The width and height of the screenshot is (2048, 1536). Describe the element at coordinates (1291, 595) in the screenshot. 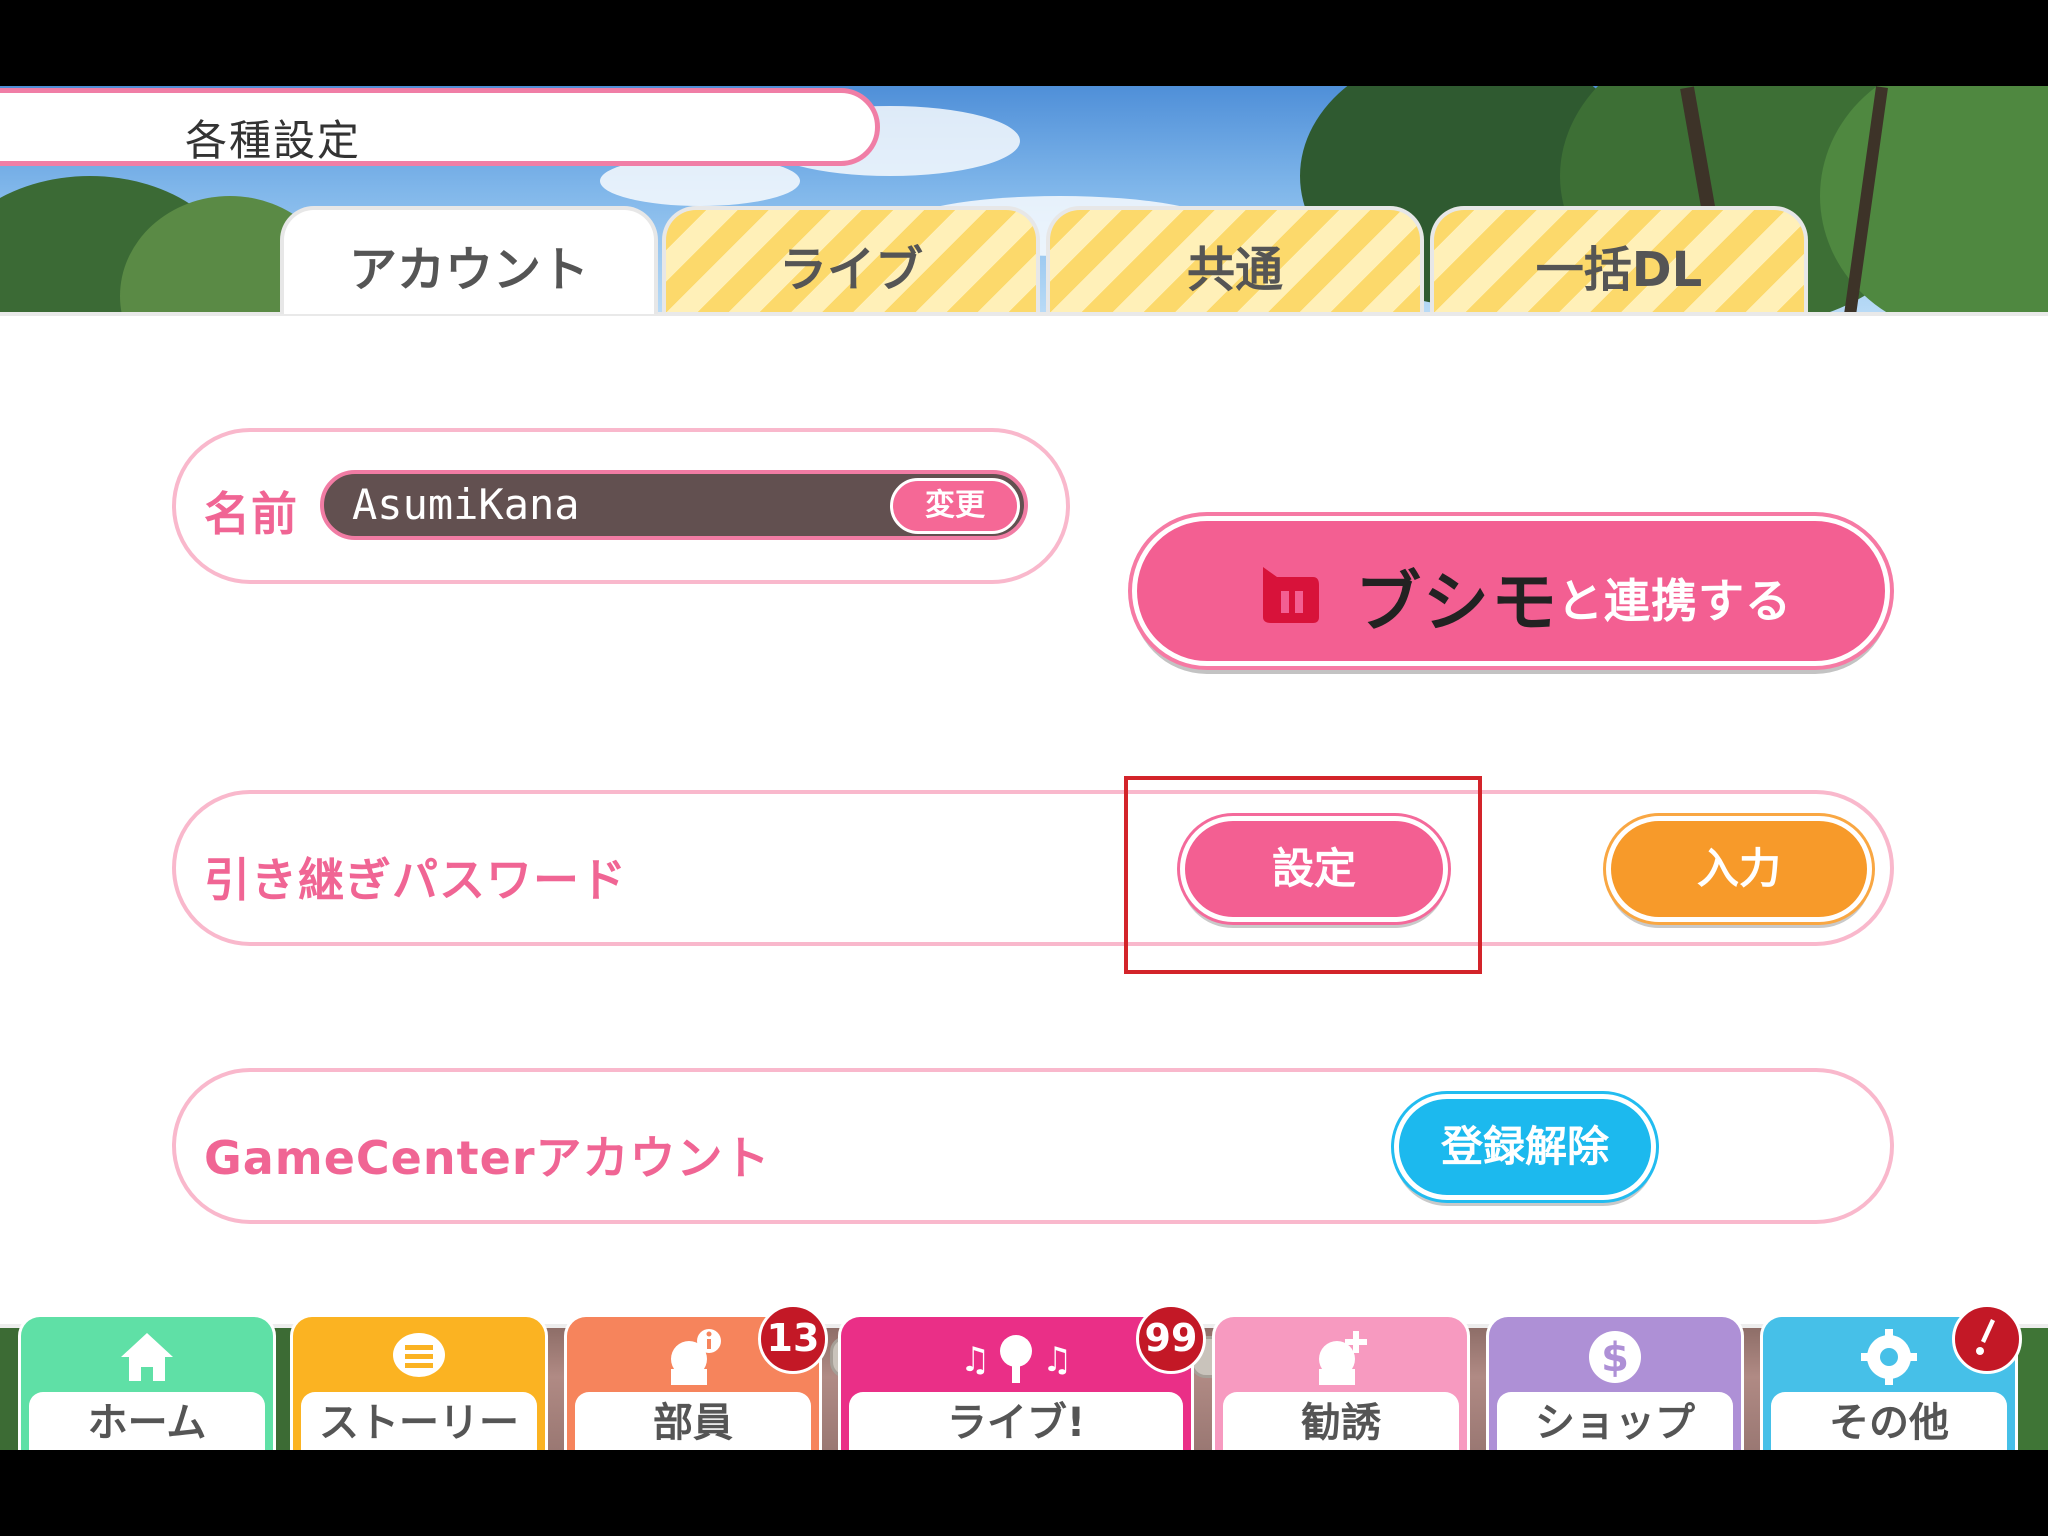

I see `bushimo-logo-icon` at that location.